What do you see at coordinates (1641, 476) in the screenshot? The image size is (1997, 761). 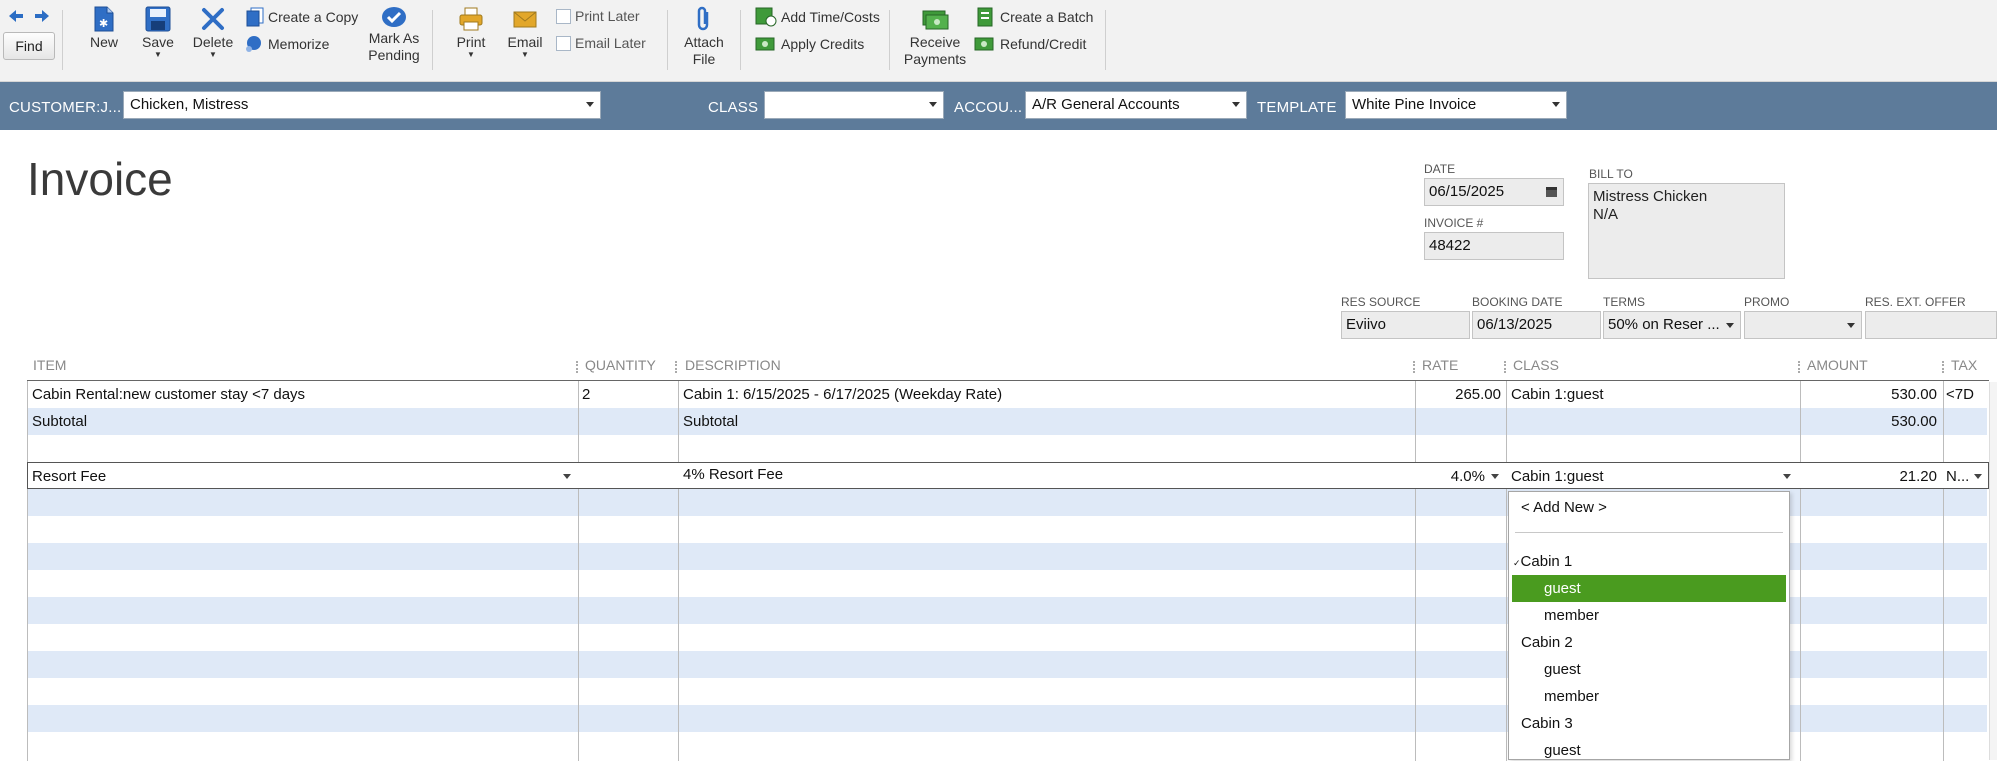 I see `row4-class: Cabin 1:guest` at bounding box center [1641, 476].